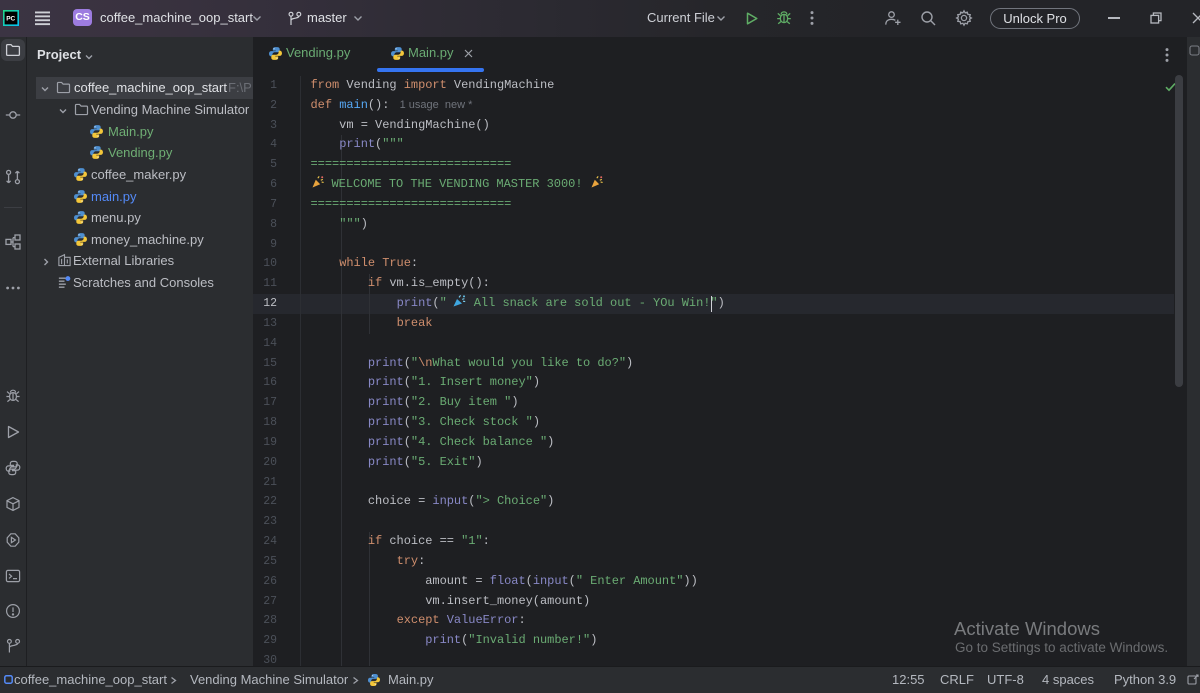 The image size is (1200, 693). What do you see at coordinates (10, 19) in the screenshot?
I see `svg-text: PC` at bounding box center [10, 19].